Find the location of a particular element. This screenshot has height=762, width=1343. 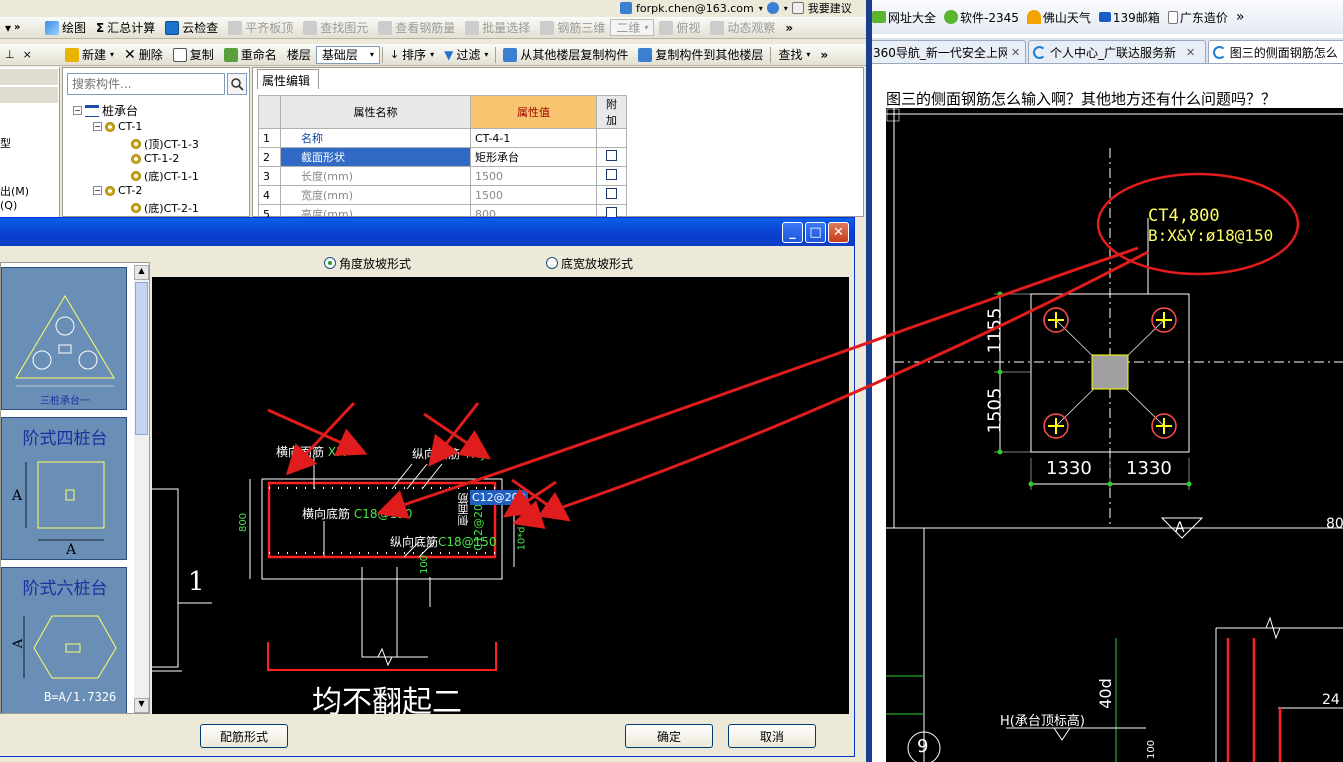

tree-node-ct2: − CT-2 is located at coordinates (117, 190).